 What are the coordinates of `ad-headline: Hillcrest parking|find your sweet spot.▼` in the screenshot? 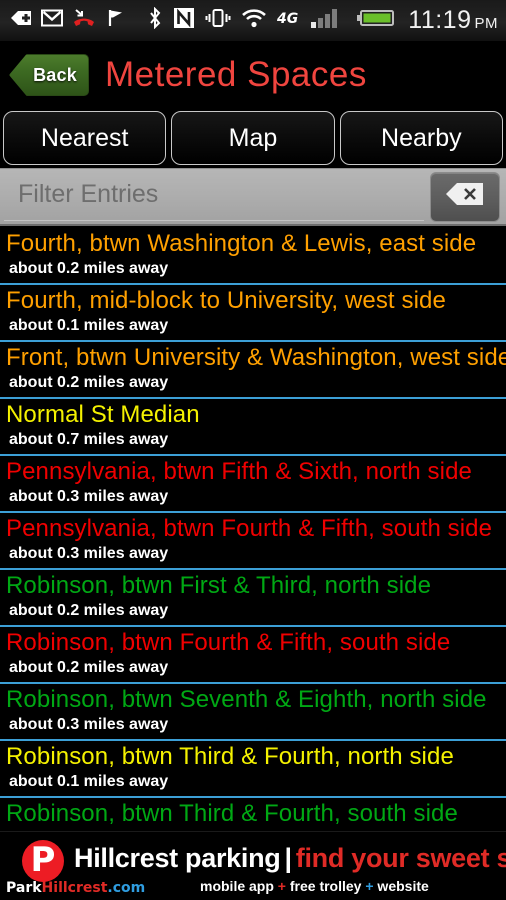 It's located at (290, 858).